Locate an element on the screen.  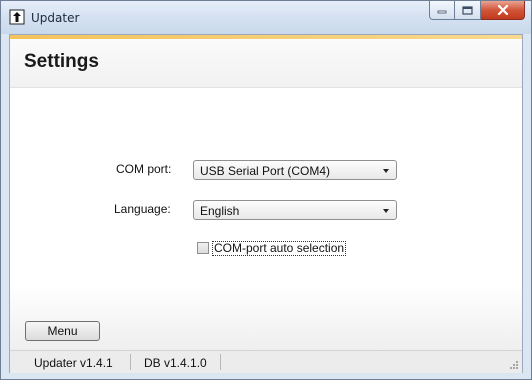
language-value: English is located at coordinates (220, 211).